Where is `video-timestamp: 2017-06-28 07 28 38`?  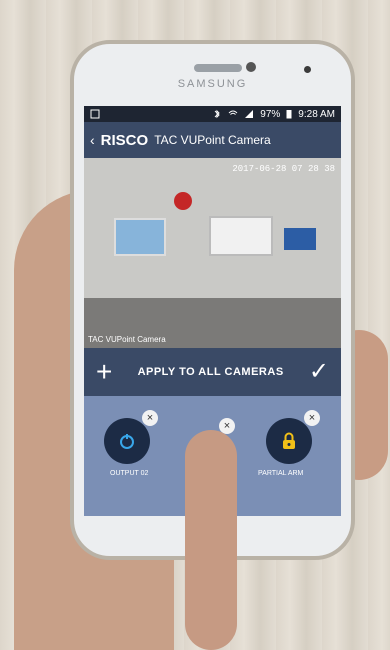 video-timestamp: 2017-06-28 07 28 38 is located at coordinates (283, 169).